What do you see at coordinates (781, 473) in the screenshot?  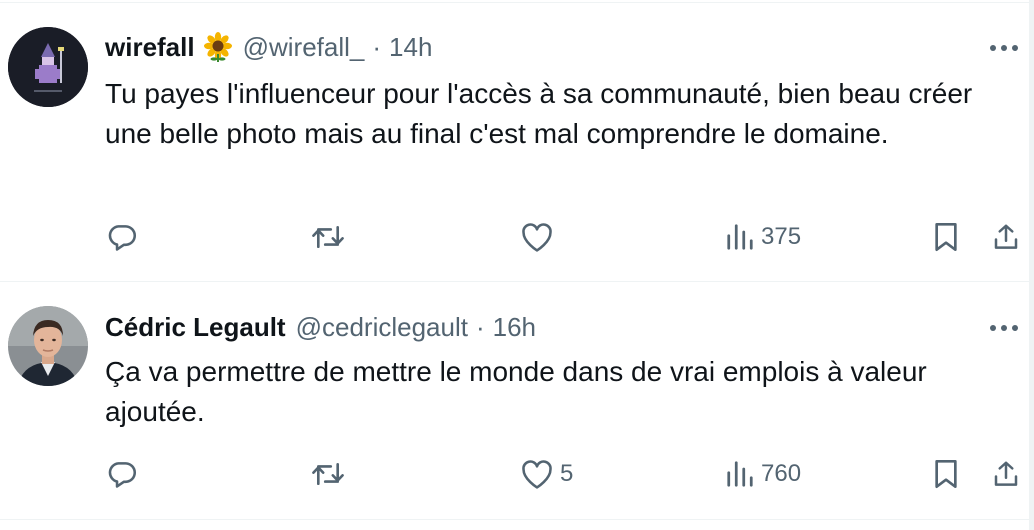 I see `view-count: 760` at bounding box center [781, 473].